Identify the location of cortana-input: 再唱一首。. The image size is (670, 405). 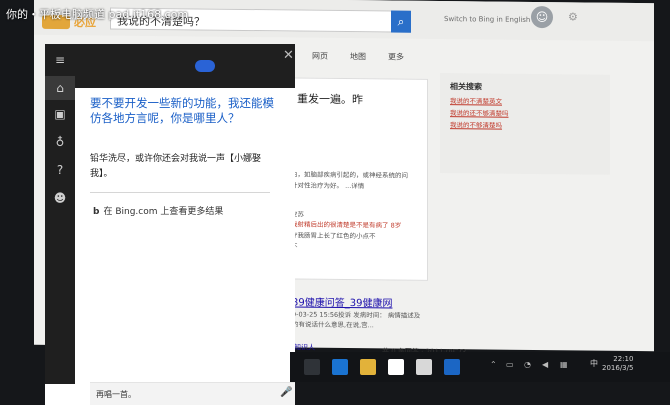
(116, 394).